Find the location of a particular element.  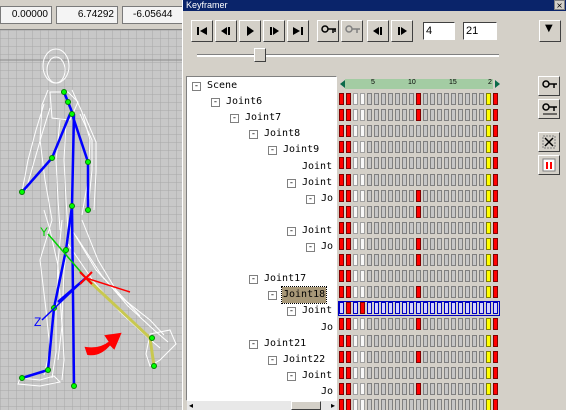

tree-label: Scene is located at coordinates (222, 86).